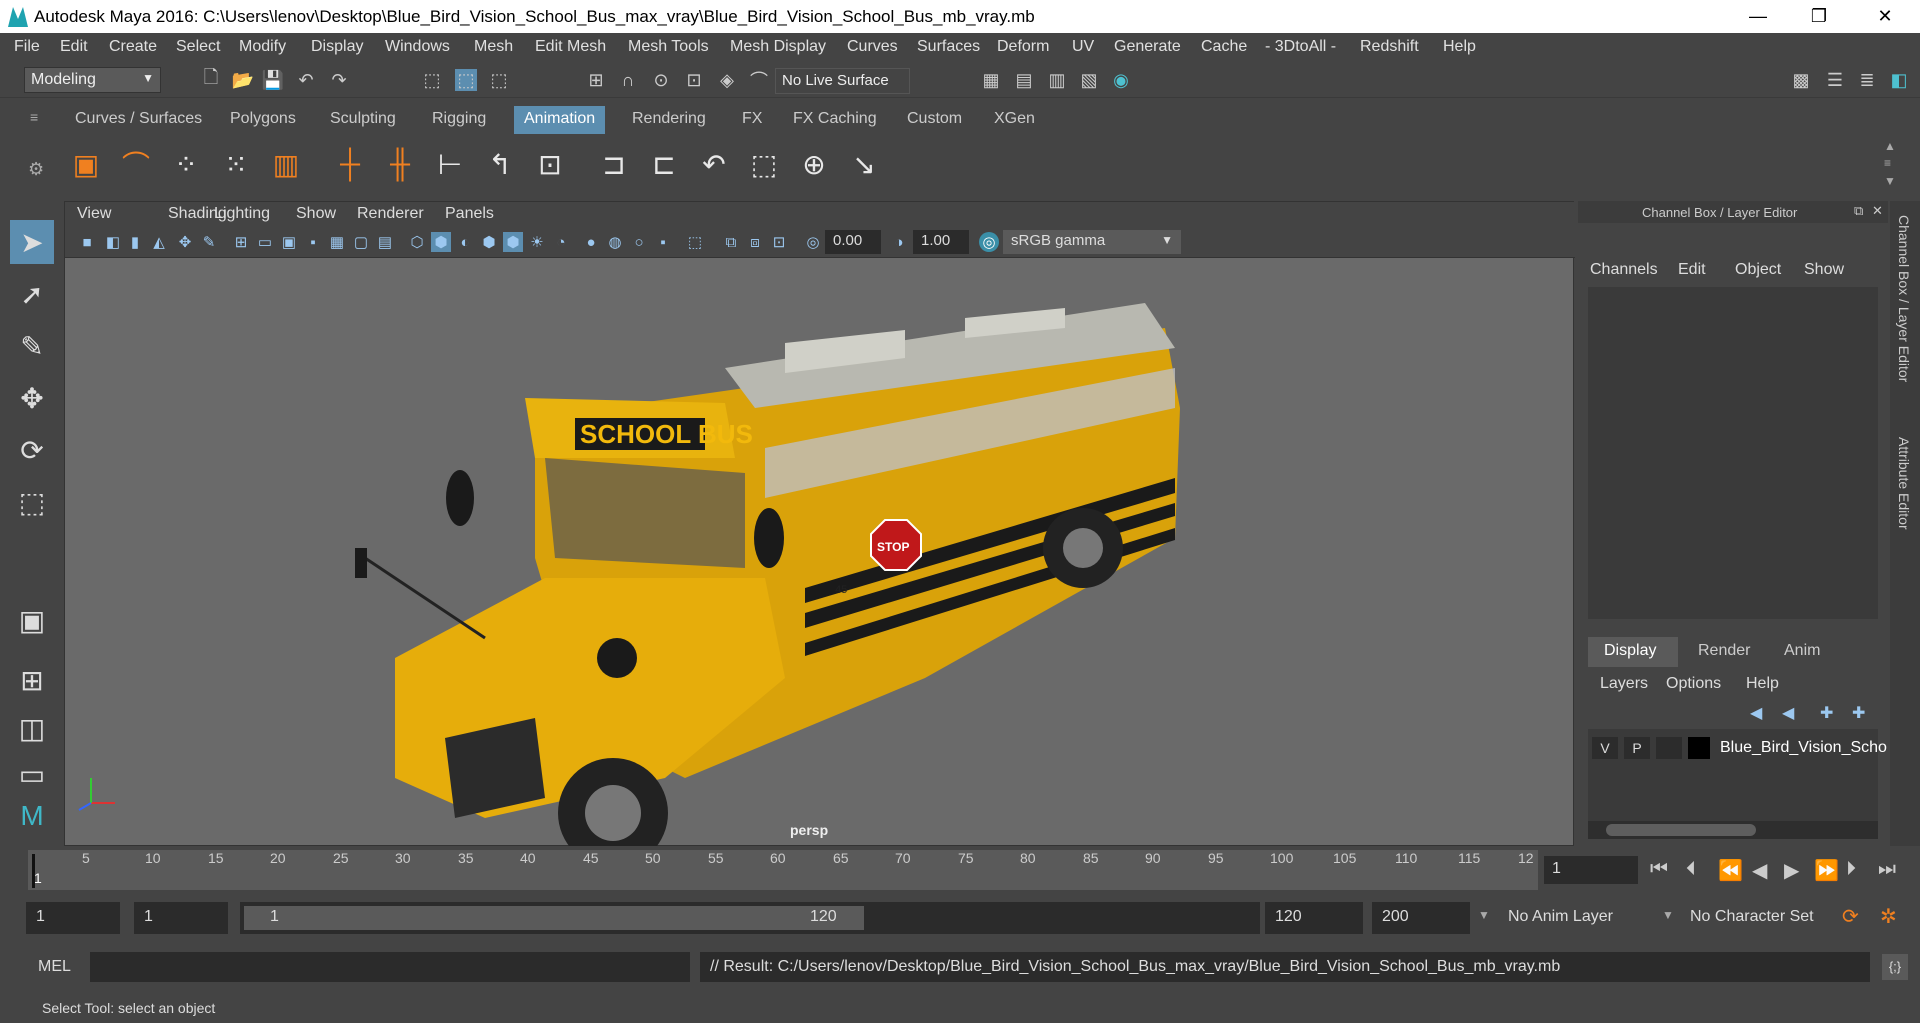 This screenshot has height=1023, width=1920. What do you see at coordinates (286, 164) in the screenshot?
I see `sequence-icon: ▥` at bounding box center [286, 164].